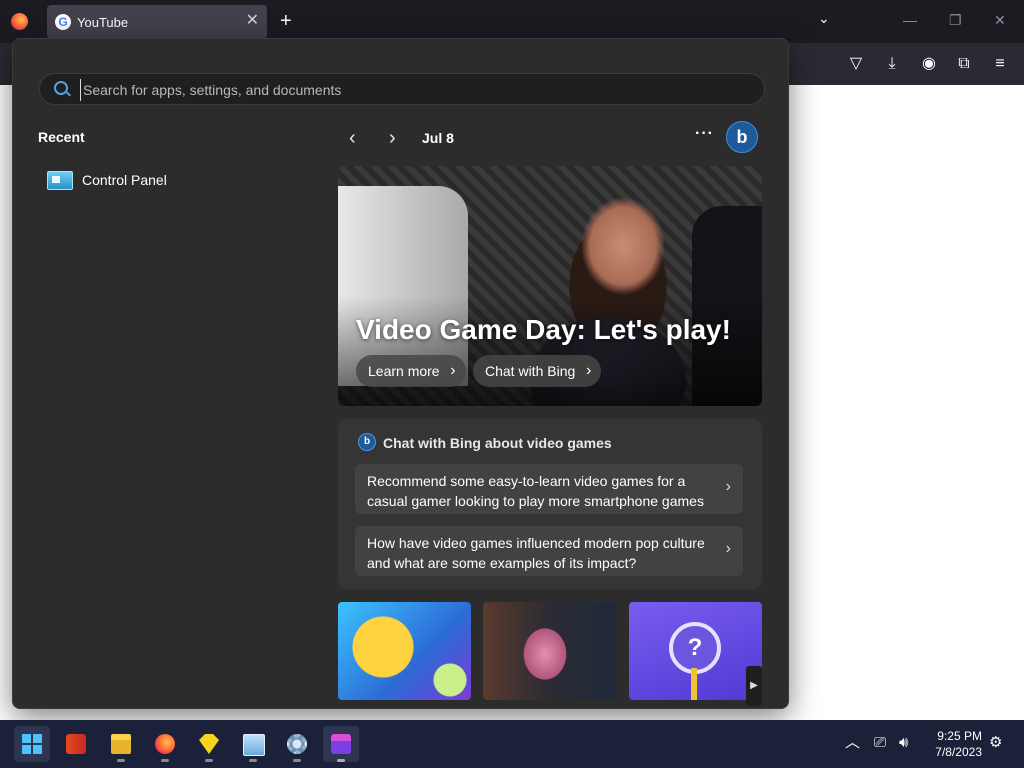 This screenshot has height=768, width=1024. Describe the element at coordinates (157, 22) in the screenshot. I see `tab-youtube: G YouTube ✕` at that location.